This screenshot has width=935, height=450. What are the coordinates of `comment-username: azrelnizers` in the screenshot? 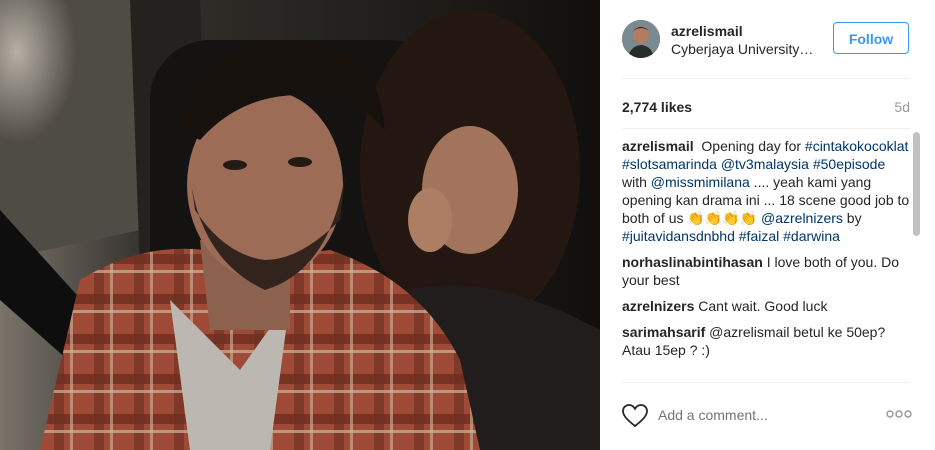 It's located at (658, 306).